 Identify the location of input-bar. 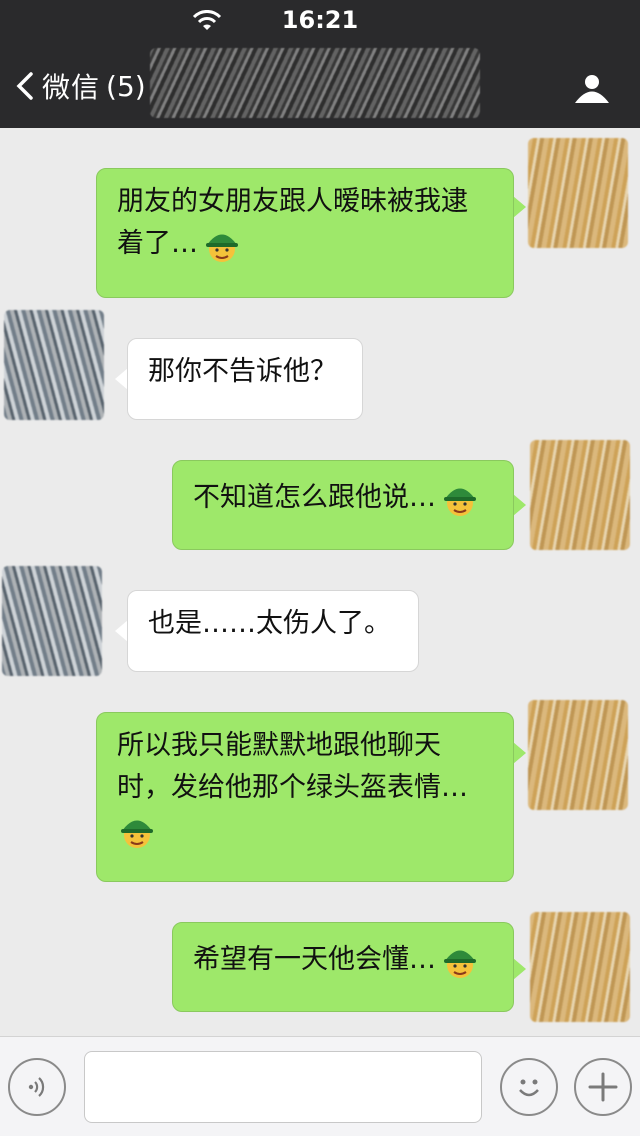
(320, 1086).